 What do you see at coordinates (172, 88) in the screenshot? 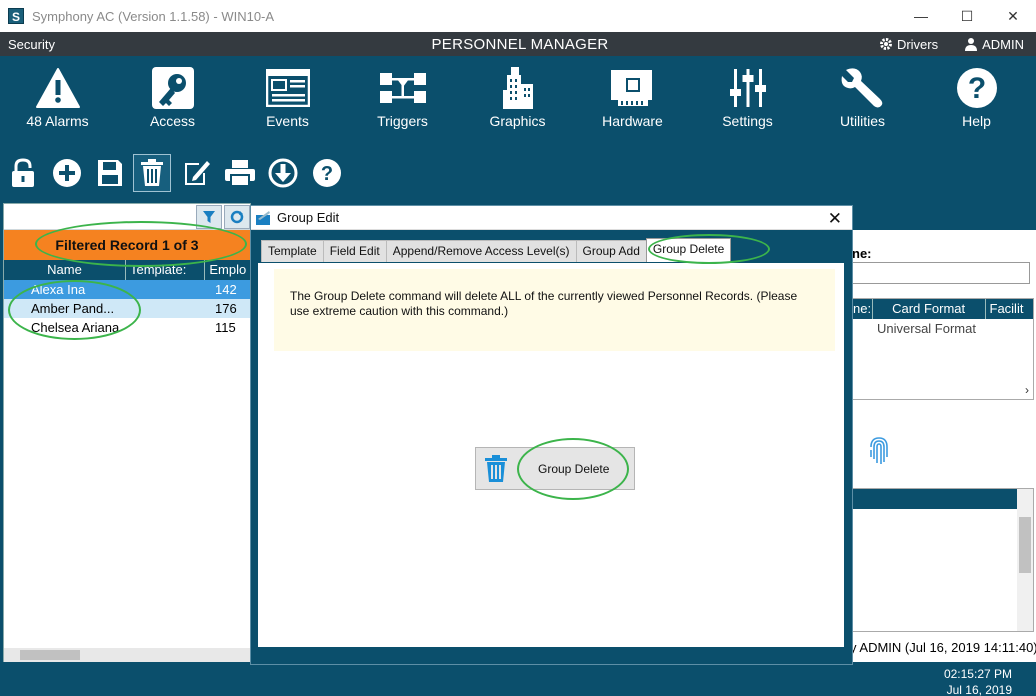
I see `access-key-icon` at bounding box center [172, 88].